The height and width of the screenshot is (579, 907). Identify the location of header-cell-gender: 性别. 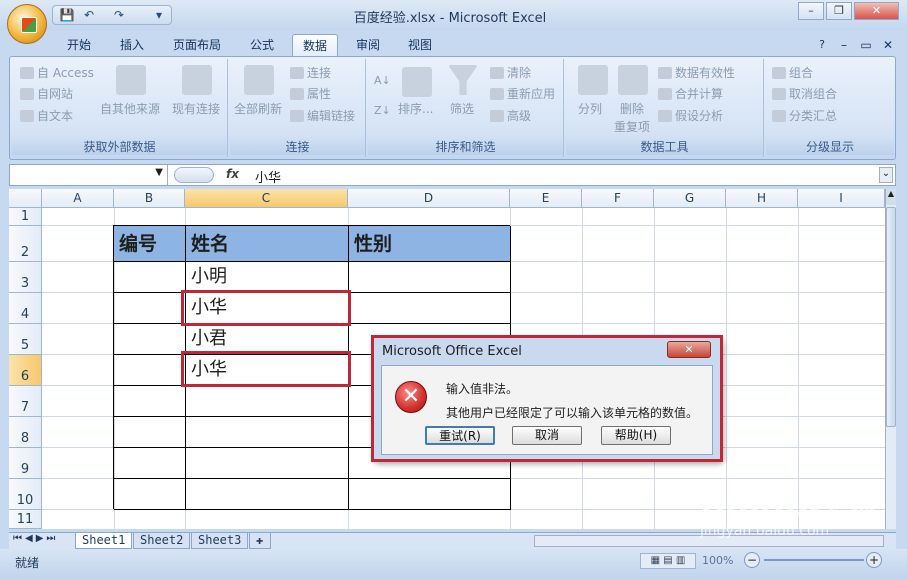
(430, 244).